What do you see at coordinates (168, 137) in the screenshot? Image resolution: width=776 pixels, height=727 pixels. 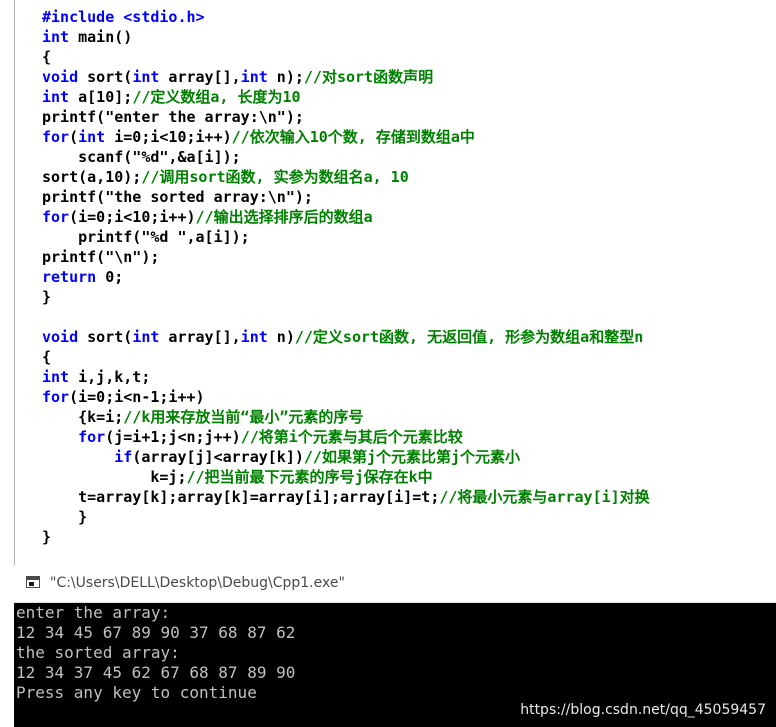 I see `code-text: i=0;i<10;i++)` at bounding box center [168, 137].